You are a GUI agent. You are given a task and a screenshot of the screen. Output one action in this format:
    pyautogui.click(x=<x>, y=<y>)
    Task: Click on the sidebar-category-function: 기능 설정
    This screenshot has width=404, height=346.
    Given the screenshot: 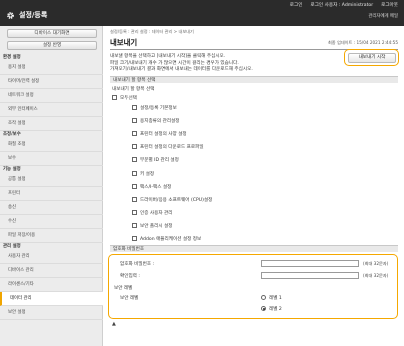 What is the action you would take?
    pyautogui.click(x=12, y=169)
    